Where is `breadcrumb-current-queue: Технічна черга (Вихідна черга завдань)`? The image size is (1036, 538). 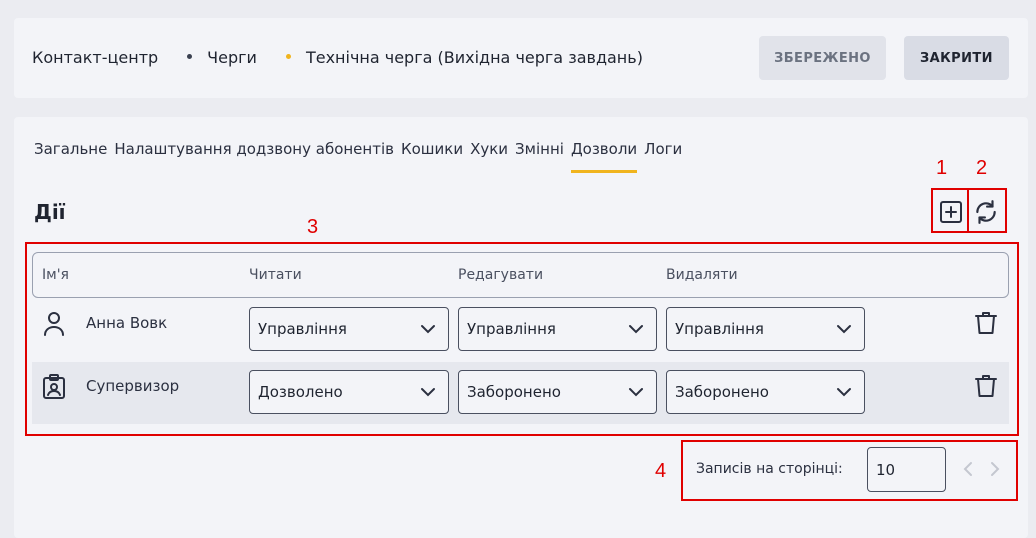
breadcrumb-current-queue: Технічна черга (Вихідна черга завдань) is located at coordinates (474, 57).